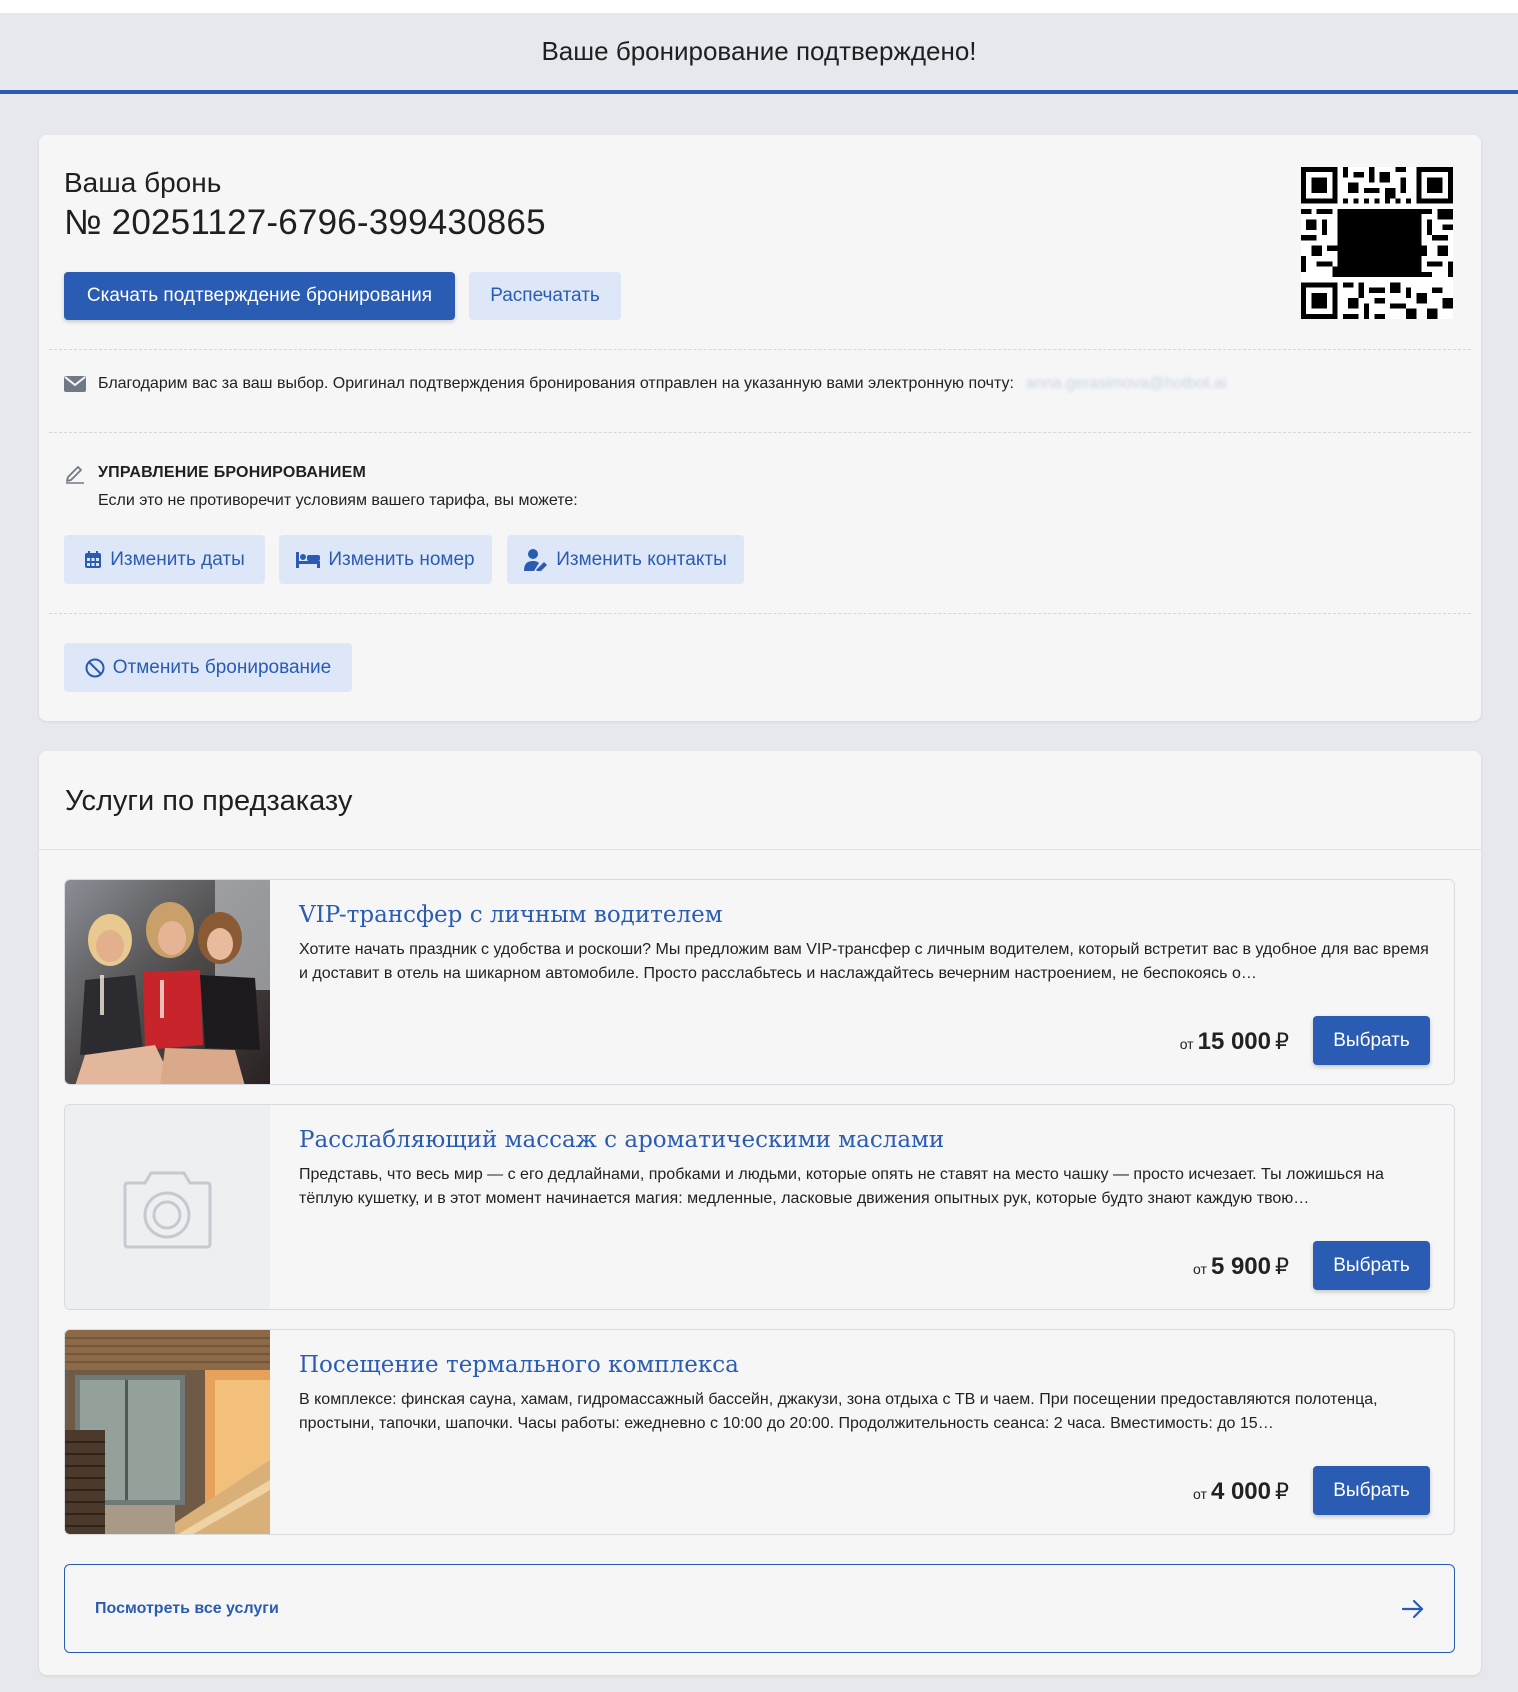 The height and width of the screenshot is (1692, 1518). I want to click on page-title: Ваше бронирование подтверждено!, so click(759, 51).